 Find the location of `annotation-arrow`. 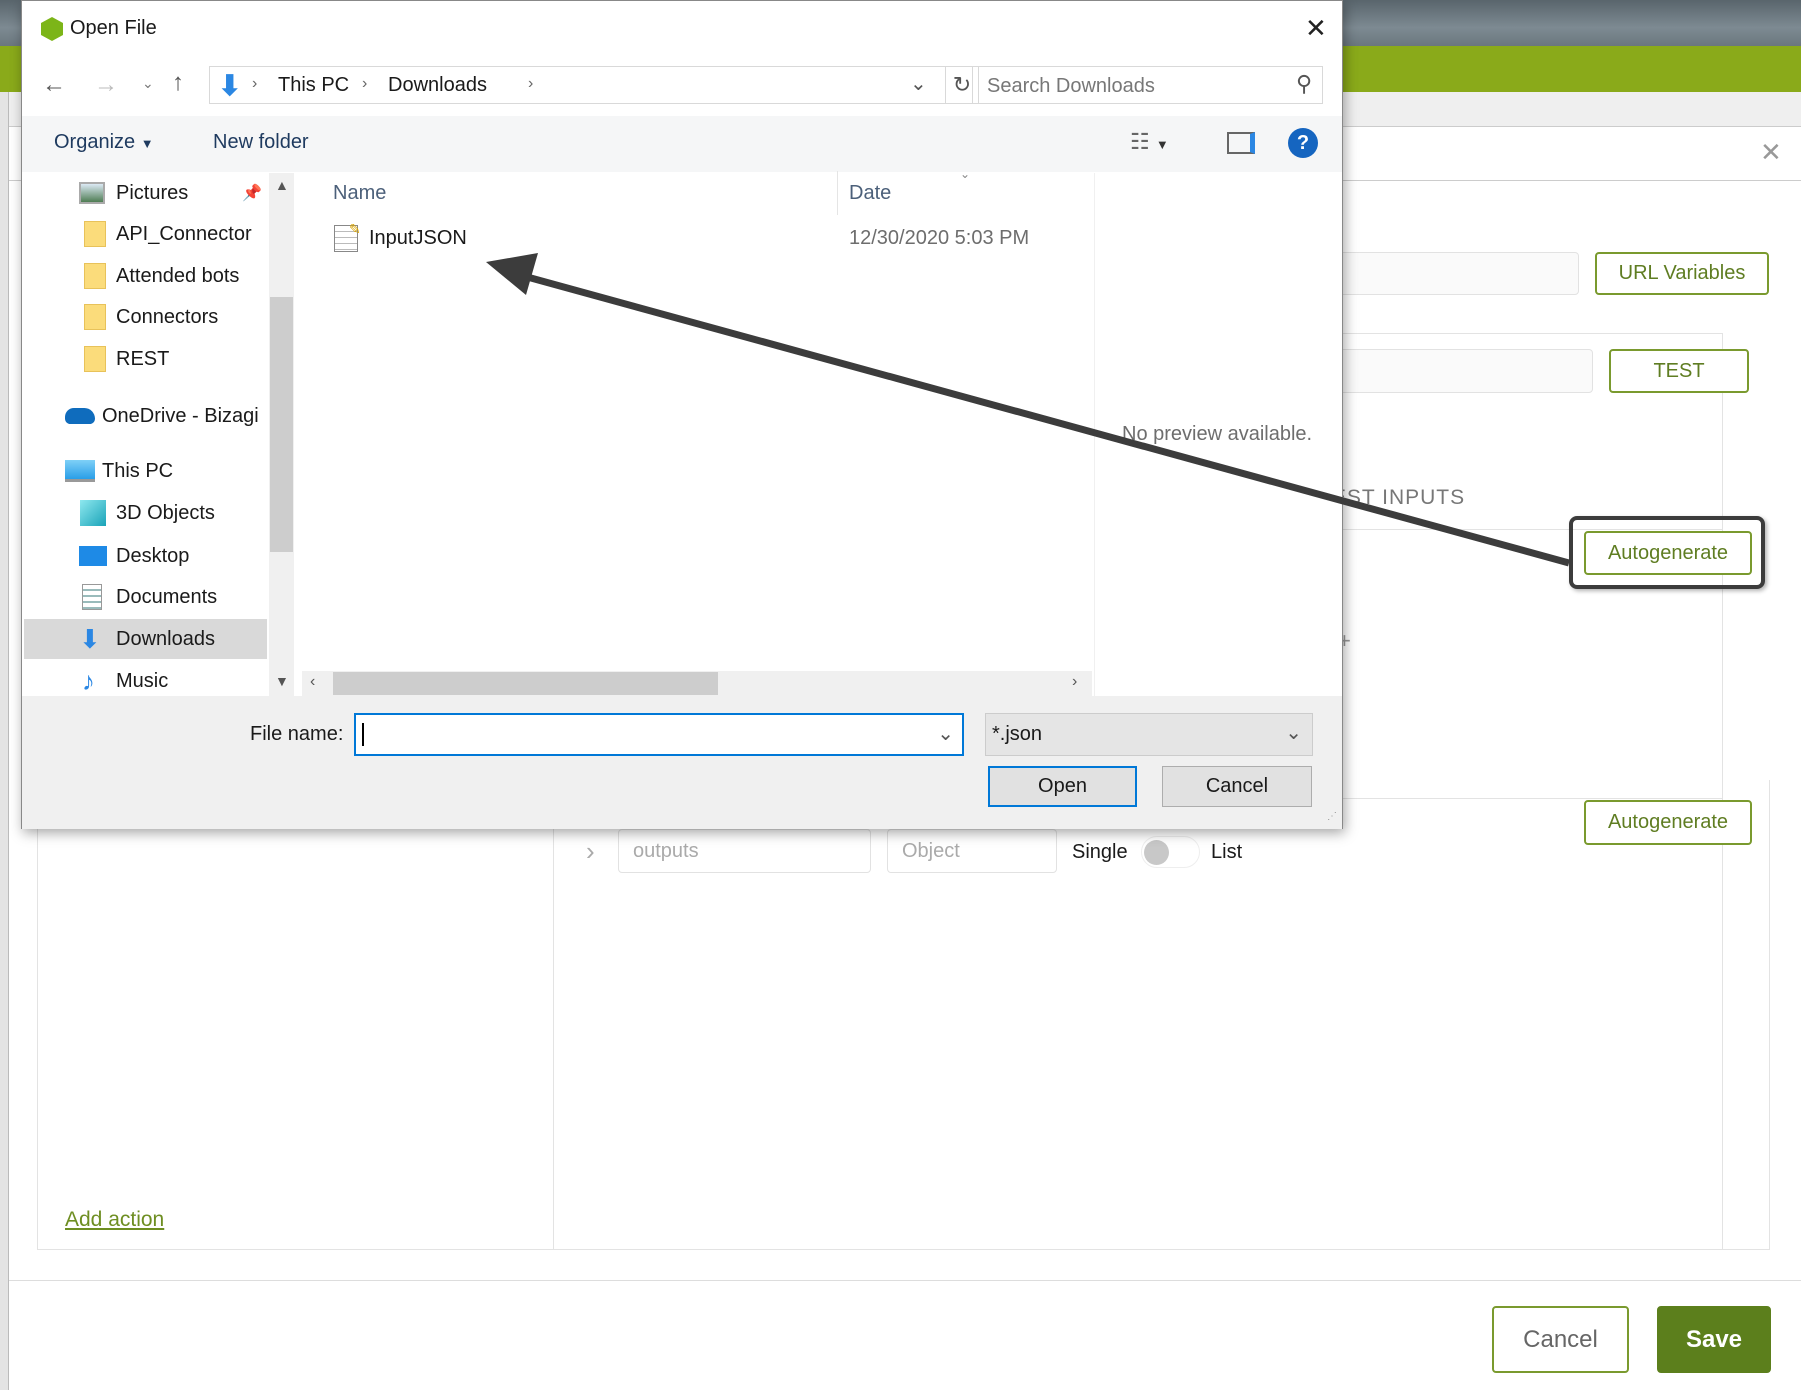

annotation-arrow is located at coordinates (1028, 410).